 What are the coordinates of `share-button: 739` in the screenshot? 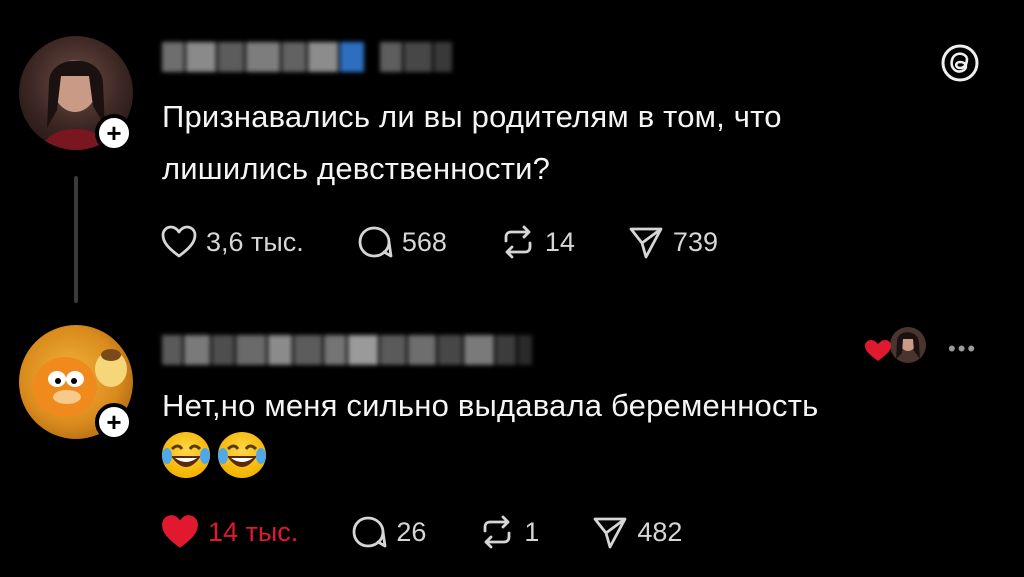 It's located at (672, 242).